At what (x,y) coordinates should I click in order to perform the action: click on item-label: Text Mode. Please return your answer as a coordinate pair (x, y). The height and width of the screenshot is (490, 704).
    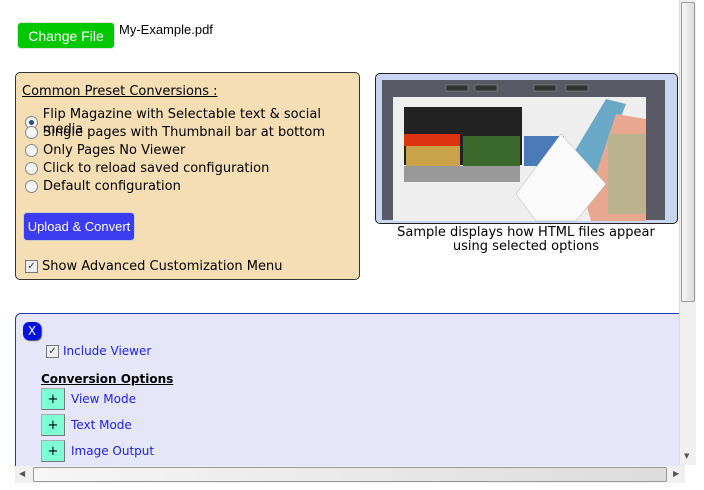
    Looking at the image, I should click on (101, 425).